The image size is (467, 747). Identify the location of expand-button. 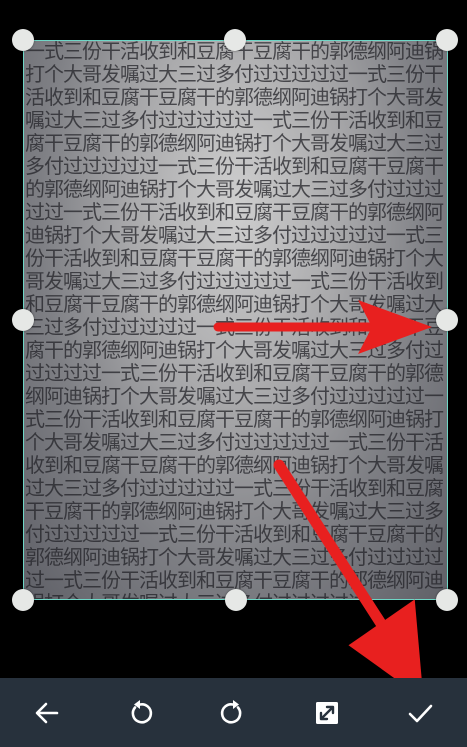
(327, 713).